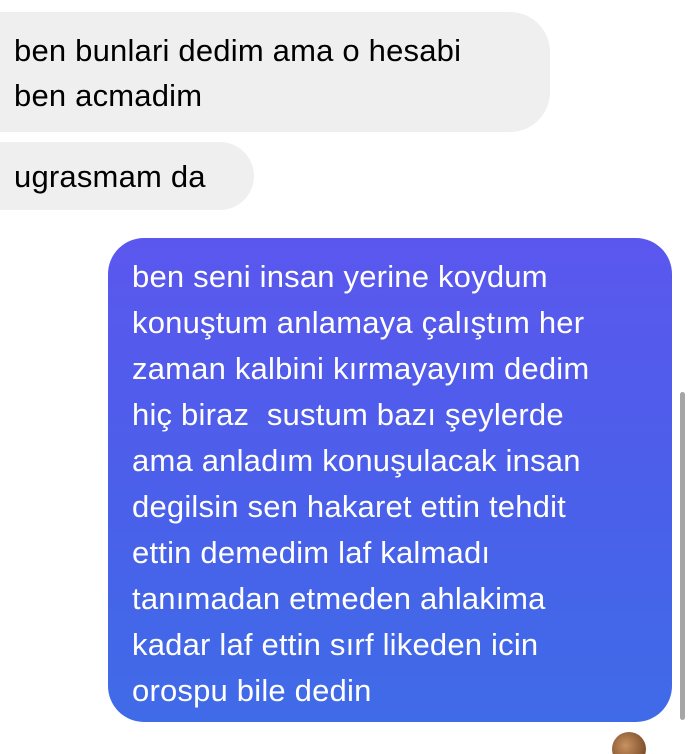 This screenshot has height=754, width=690. I want to click on message-text-line: konuştum anlamaya çalıştım her, so click(358, 322).